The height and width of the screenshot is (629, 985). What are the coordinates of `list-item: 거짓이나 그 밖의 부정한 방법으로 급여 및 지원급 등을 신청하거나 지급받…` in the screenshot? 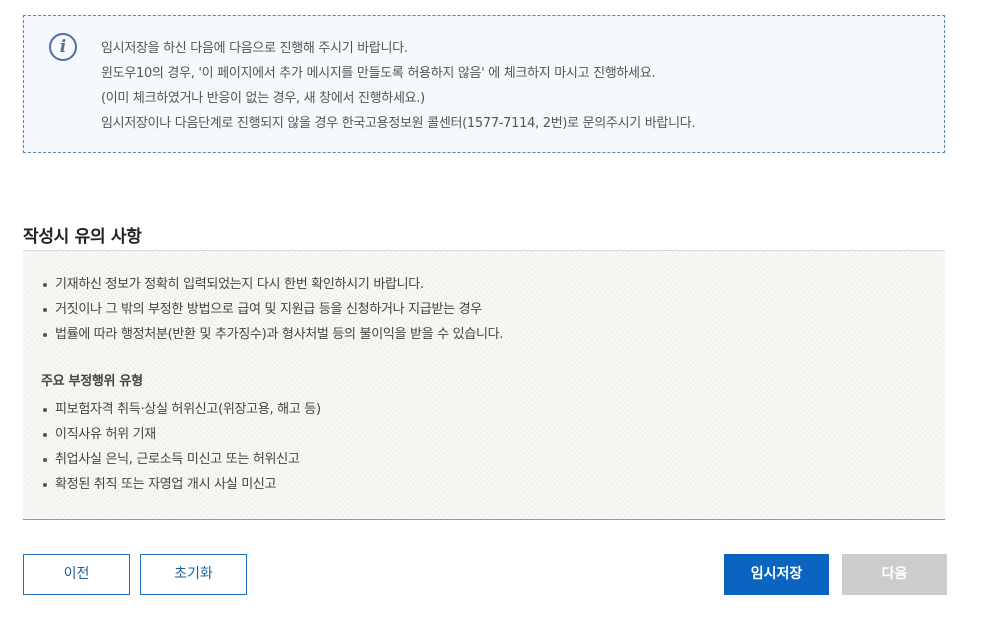 It's located at (272, 309).